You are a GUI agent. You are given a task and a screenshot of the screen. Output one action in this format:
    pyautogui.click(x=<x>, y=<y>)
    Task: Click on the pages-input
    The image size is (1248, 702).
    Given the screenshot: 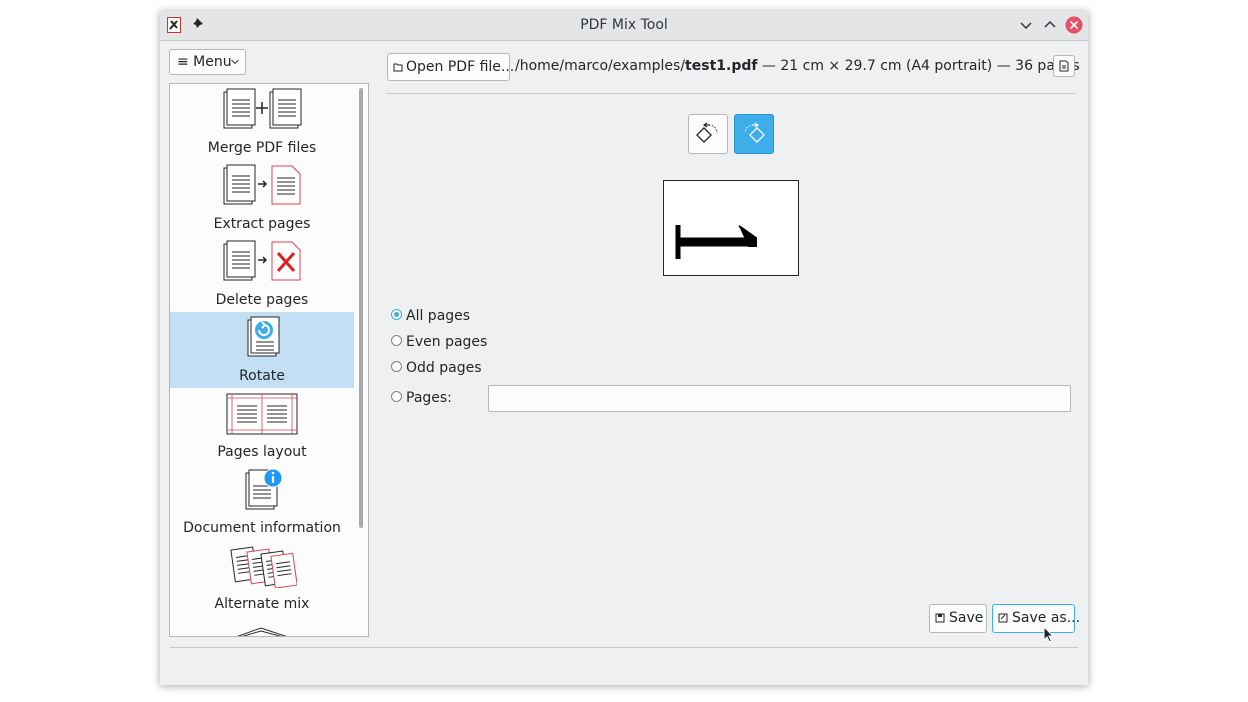 What is the action you would take?
    pyautogui.click(x=779, y=398)
    